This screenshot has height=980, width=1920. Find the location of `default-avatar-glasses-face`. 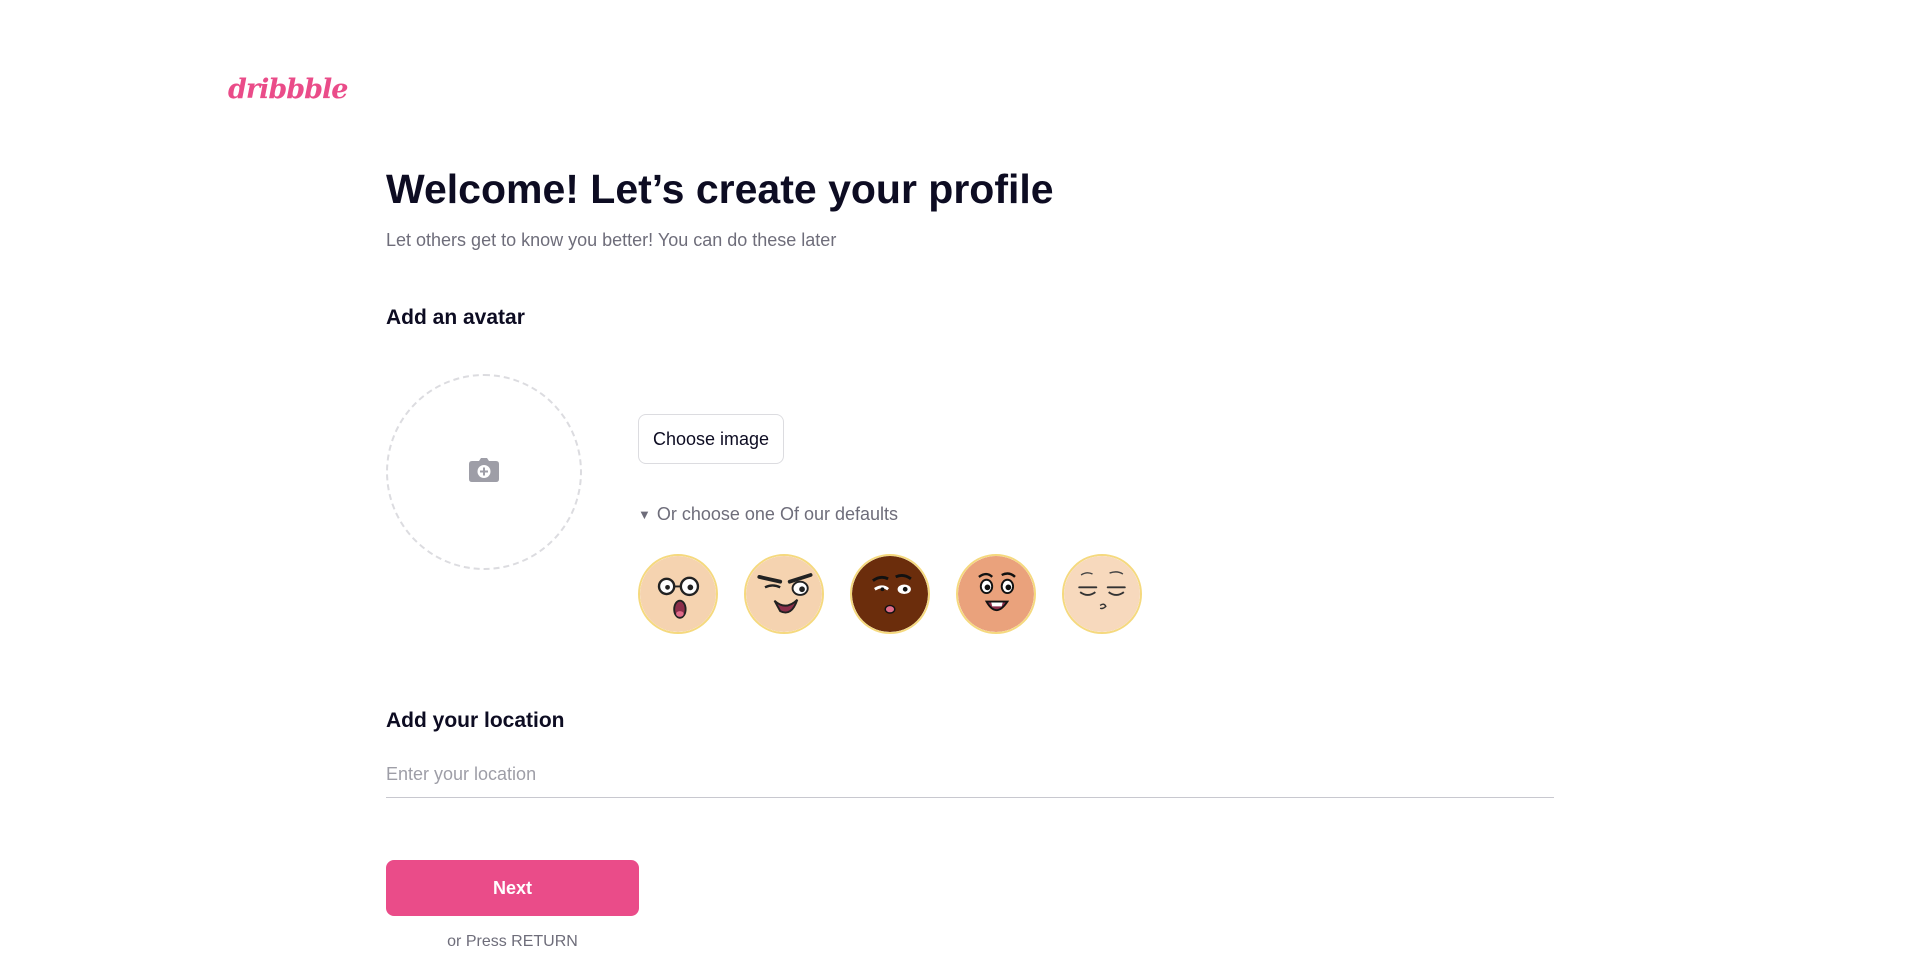

default-avatar-glasses-face is located at coordinates (678, 594).